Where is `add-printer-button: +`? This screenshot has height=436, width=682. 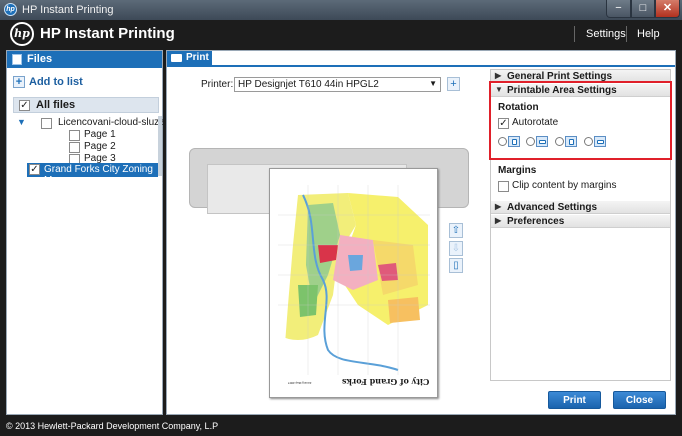
add-printer-button: + is located at coordinates (453, 84).